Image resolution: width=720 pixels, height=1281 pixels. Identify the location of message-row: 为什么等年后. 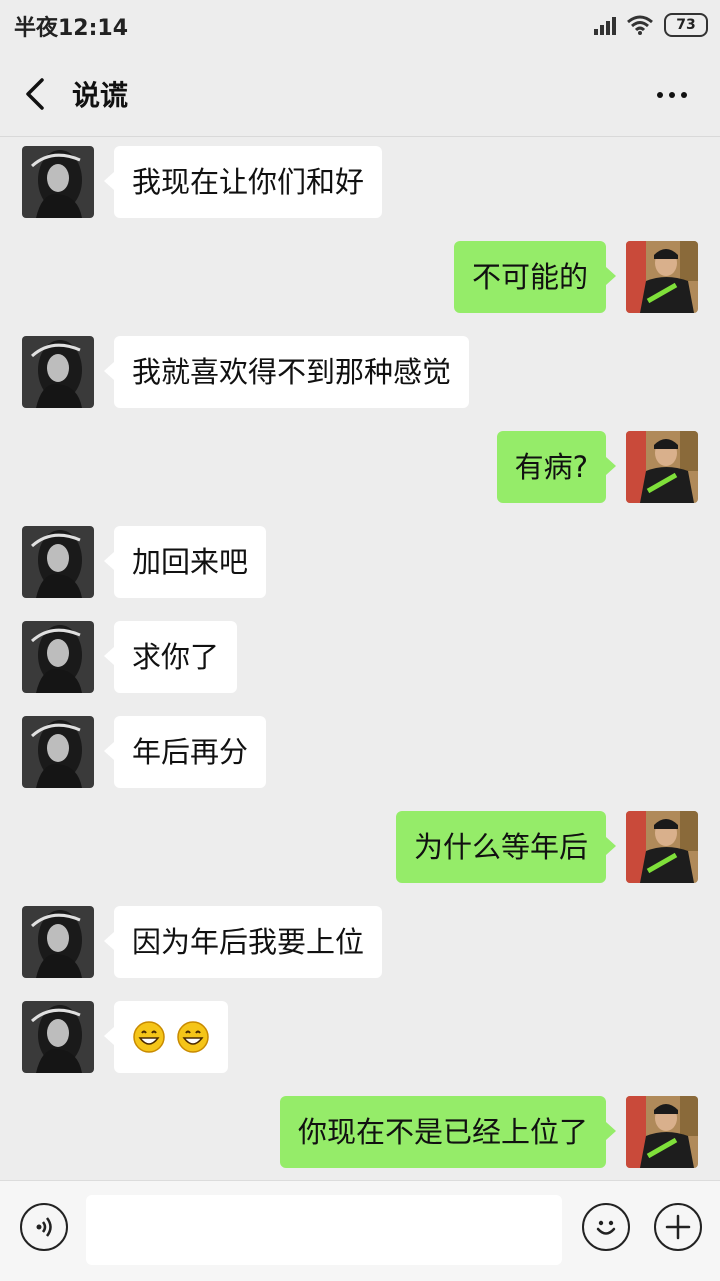
(360, 849).